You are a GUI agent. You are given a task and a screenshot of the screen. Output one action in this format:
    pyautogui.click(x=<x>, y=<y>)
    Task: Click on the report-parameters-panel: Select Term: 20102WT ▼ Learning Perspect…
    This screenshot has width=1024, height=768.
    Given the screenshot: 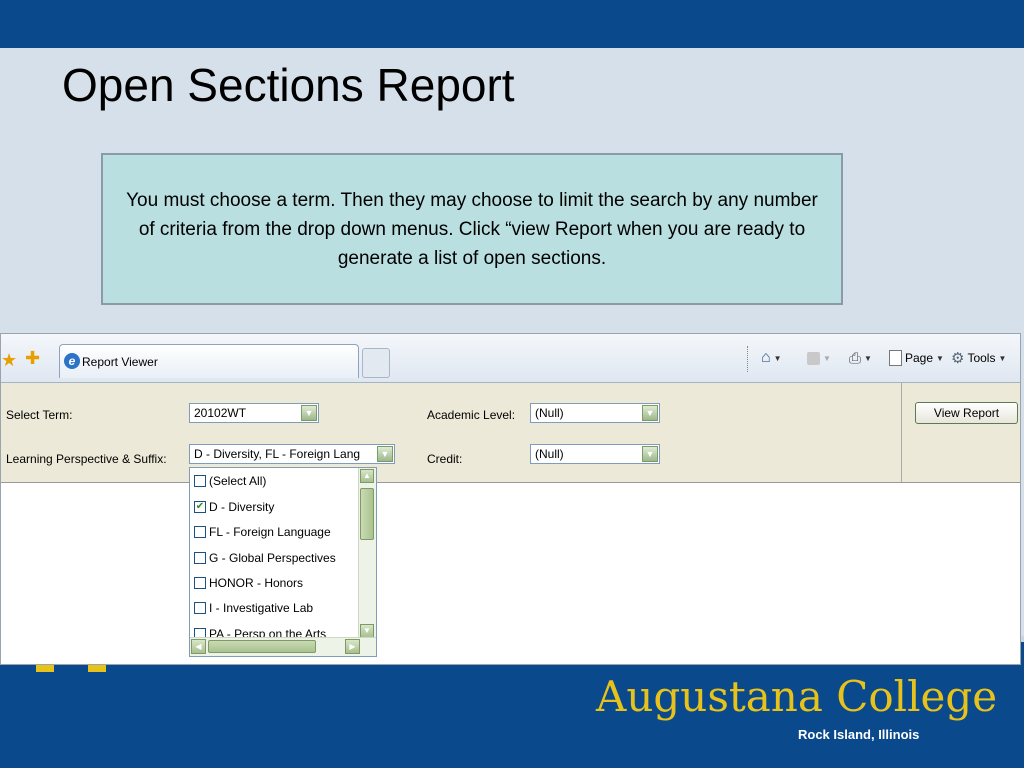 What is the action you would take?
    pyautogui.click(x=510, y=433)
    